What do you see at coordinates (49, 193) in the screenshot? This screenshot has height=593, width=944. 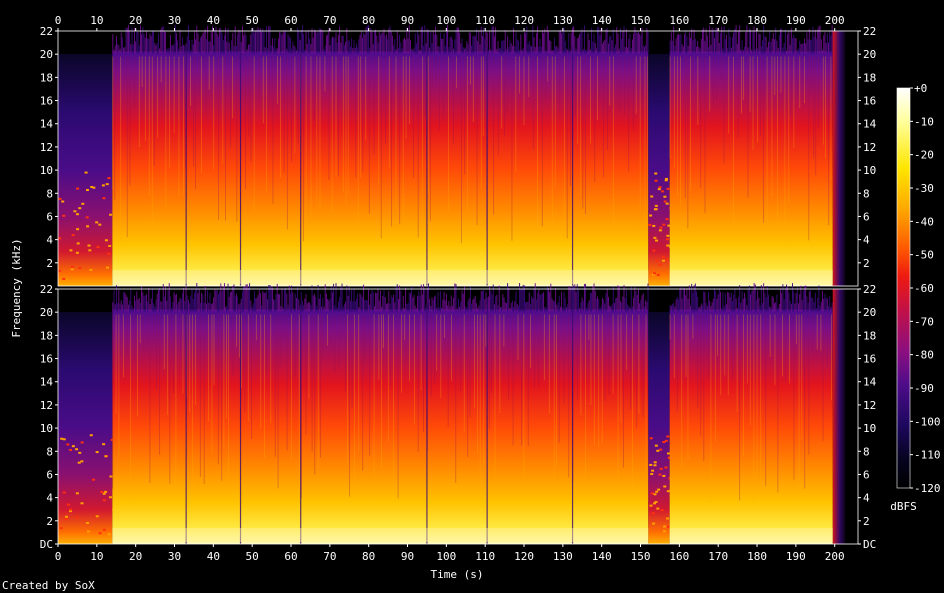 I see `y-tick-label-left: 8` at bounding box center [49, 193].